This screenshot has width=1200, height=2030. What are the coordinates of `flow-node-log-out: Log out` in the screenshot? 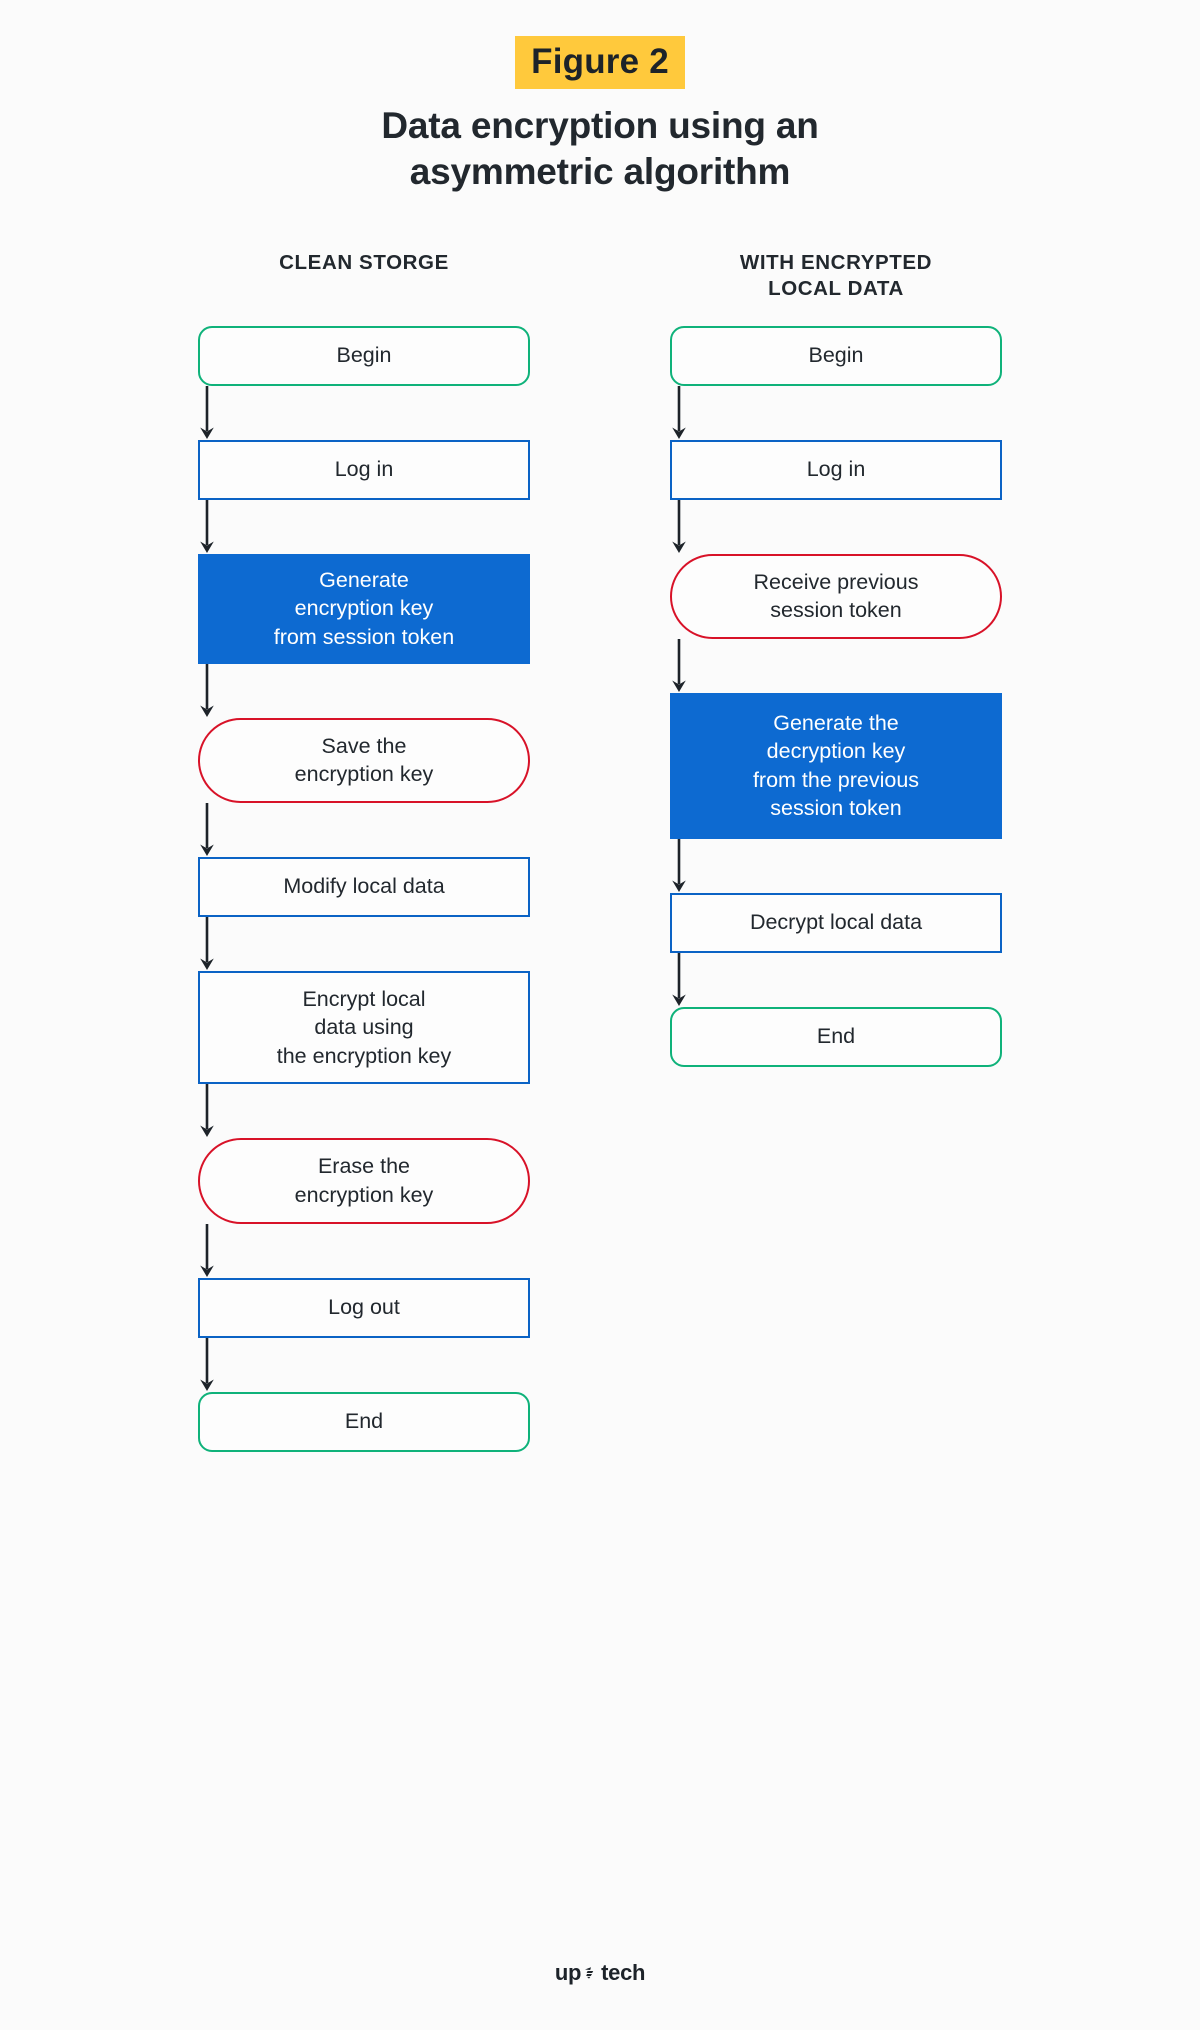 It's located at (364, 1307).